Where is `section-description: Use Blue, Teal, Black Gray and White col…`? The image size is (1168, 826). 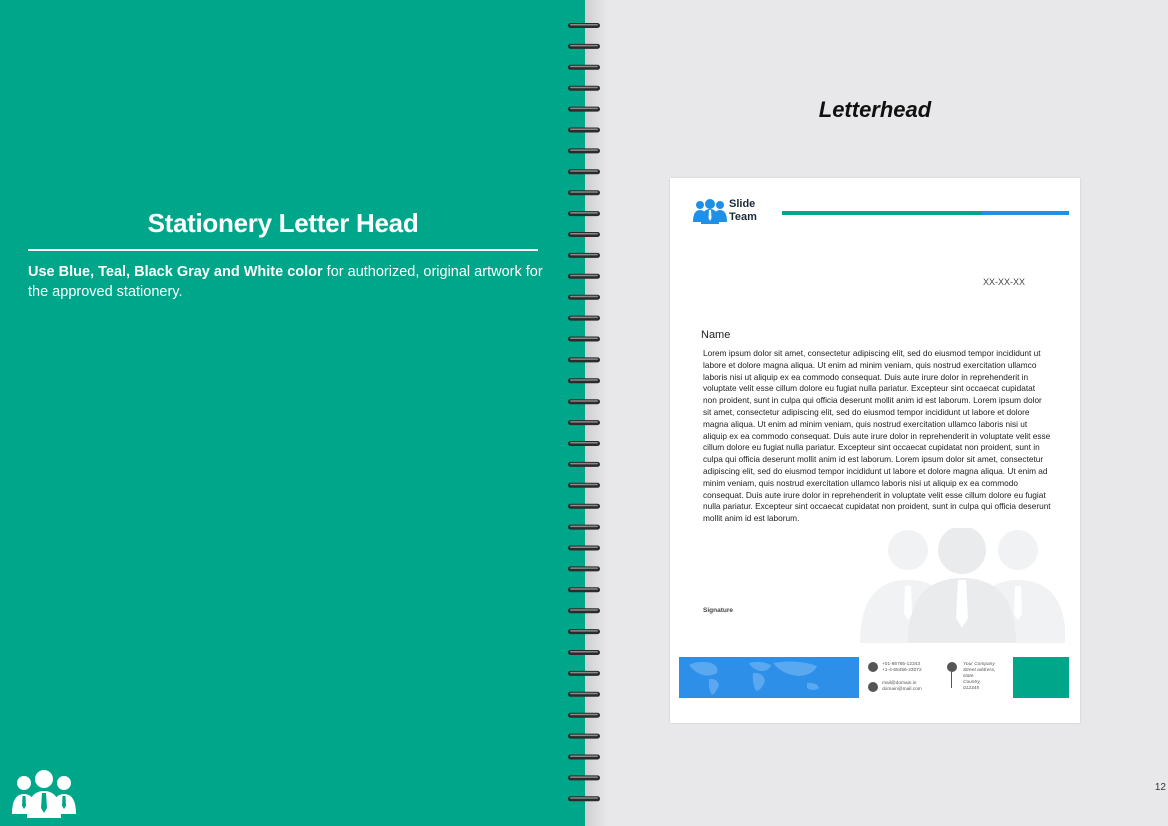 section-description: Use Blue, Teal, Black Gray and White col… is located at coordinates (293, 282).